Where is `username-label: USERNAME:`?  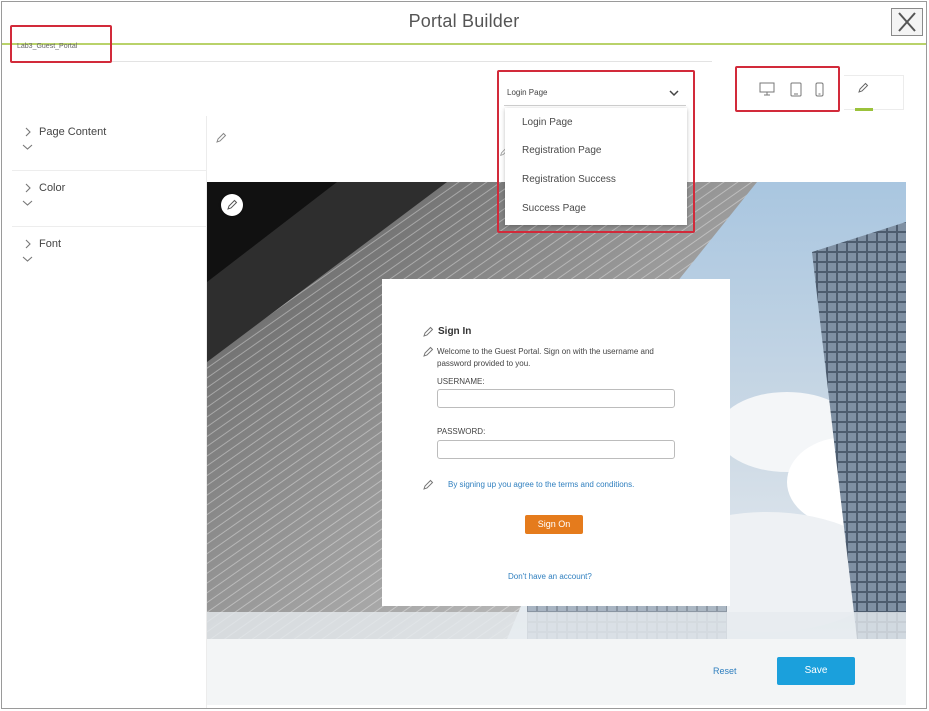
username-label: USERNAME: is located at coordinates (461, 381).